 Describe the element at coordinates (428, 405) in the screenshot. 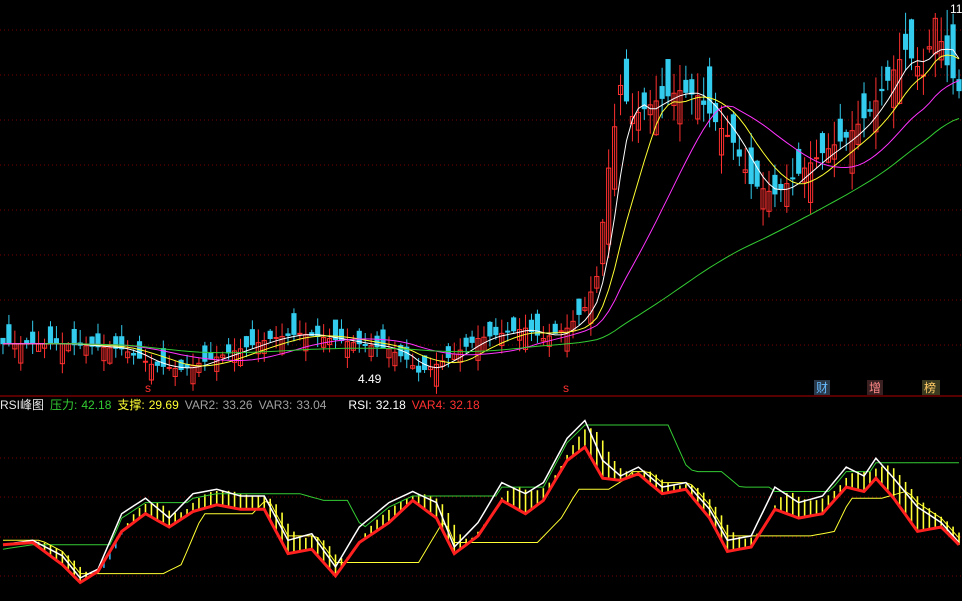

I see `var4-label: VAR4:` at that location.